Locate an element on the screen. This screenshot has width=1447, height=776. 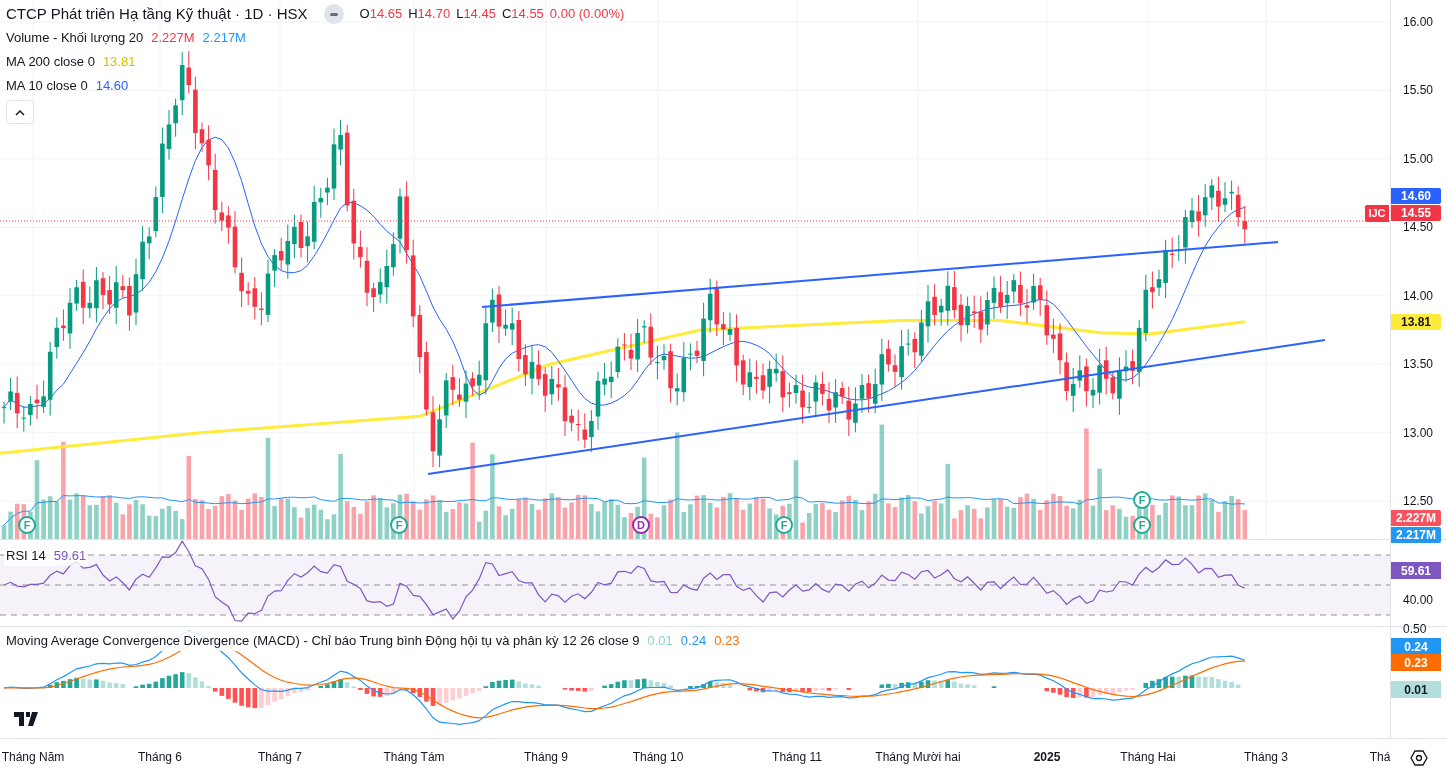
ohlc-label: O is located at coordinates (364, 14).